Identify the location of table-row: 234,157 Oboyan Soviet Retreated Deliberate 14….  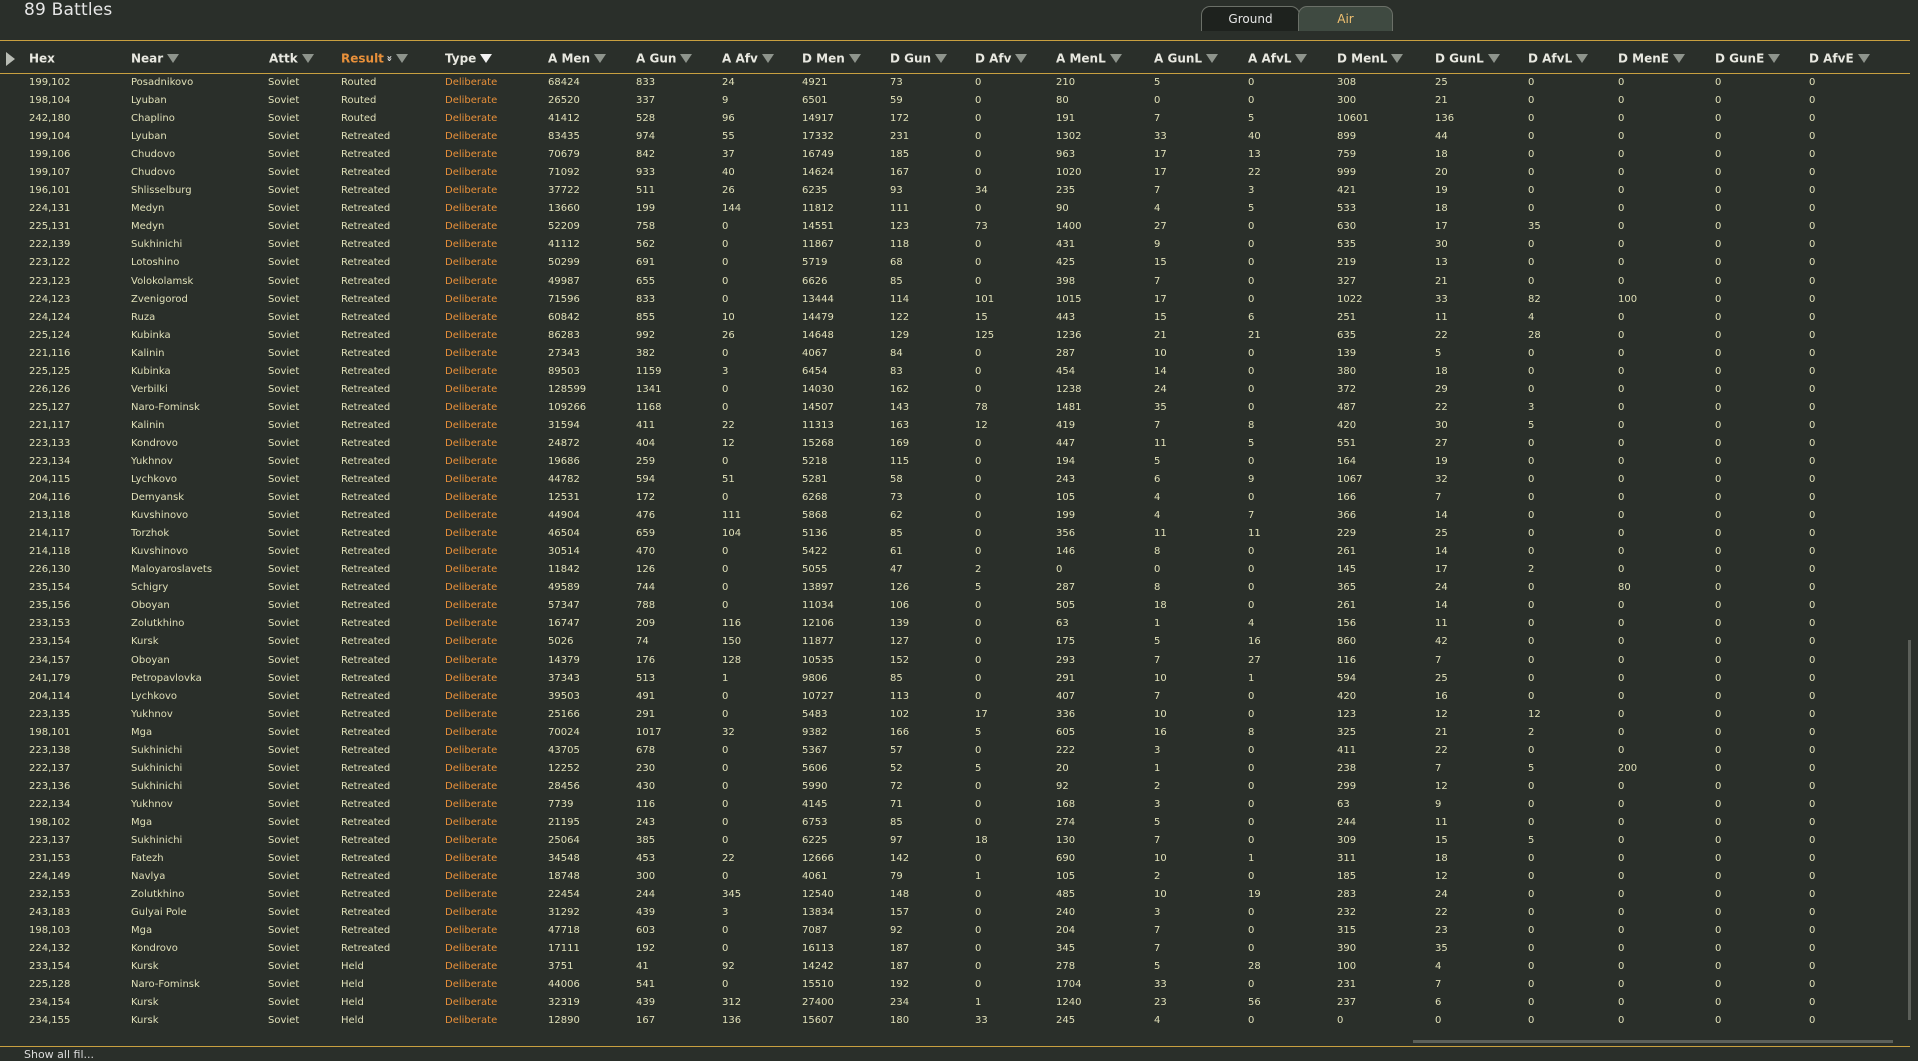
(955, 662).